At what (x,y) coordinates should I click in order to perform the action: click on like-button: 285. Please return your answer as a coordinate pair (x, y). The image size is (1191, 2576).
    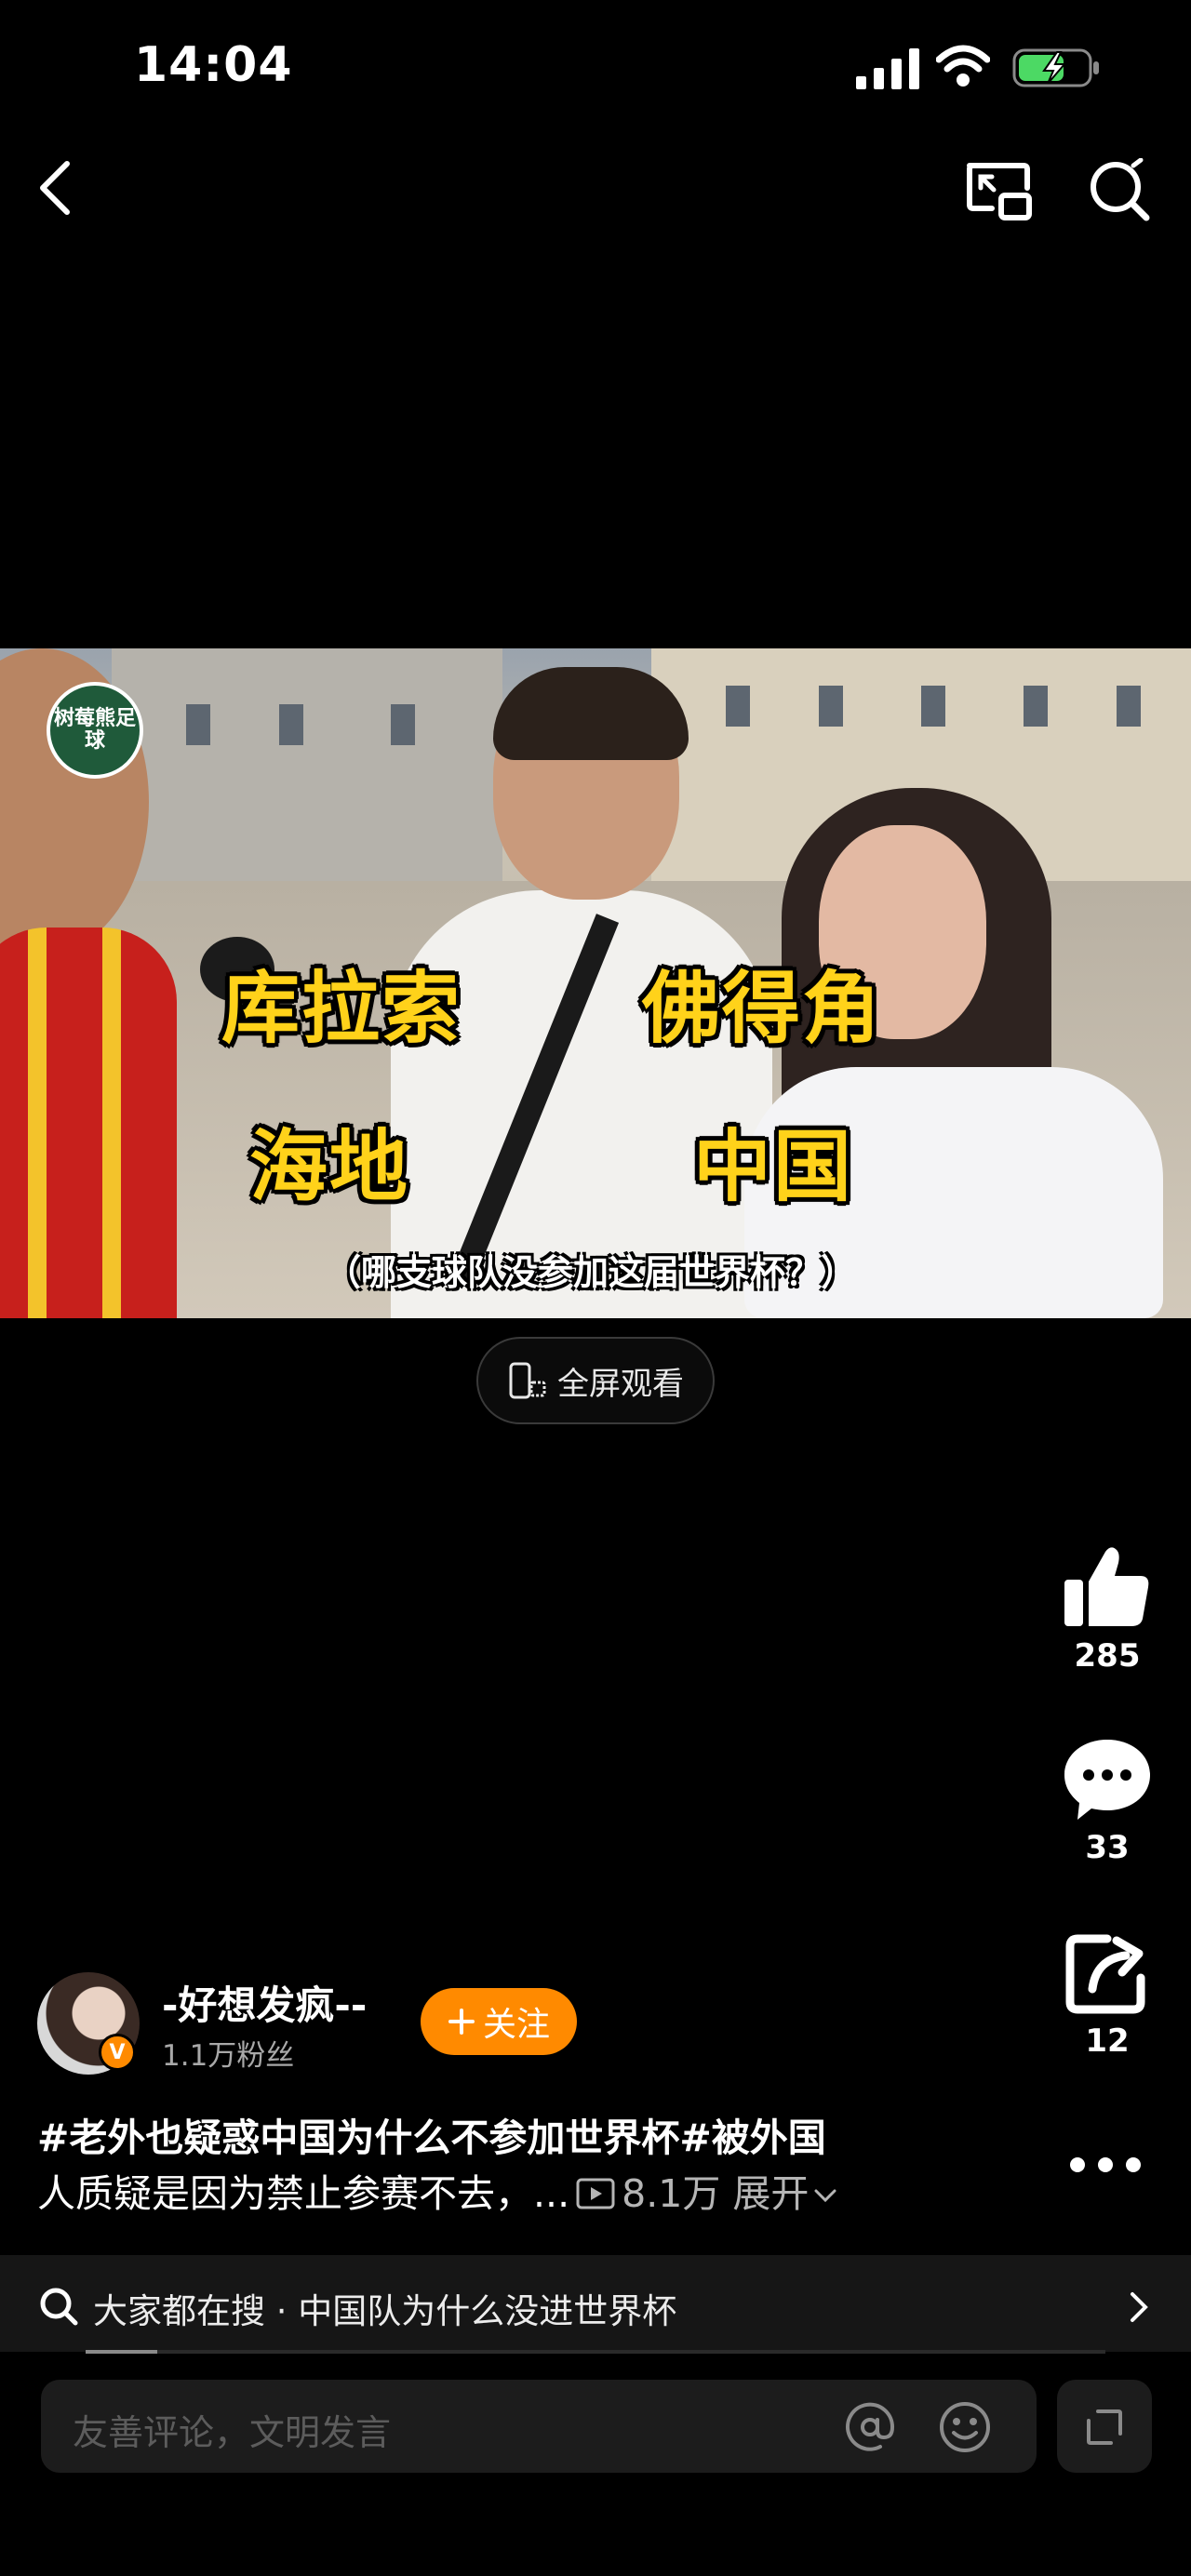
    Looking at the image, I should click on (1107, 1609).